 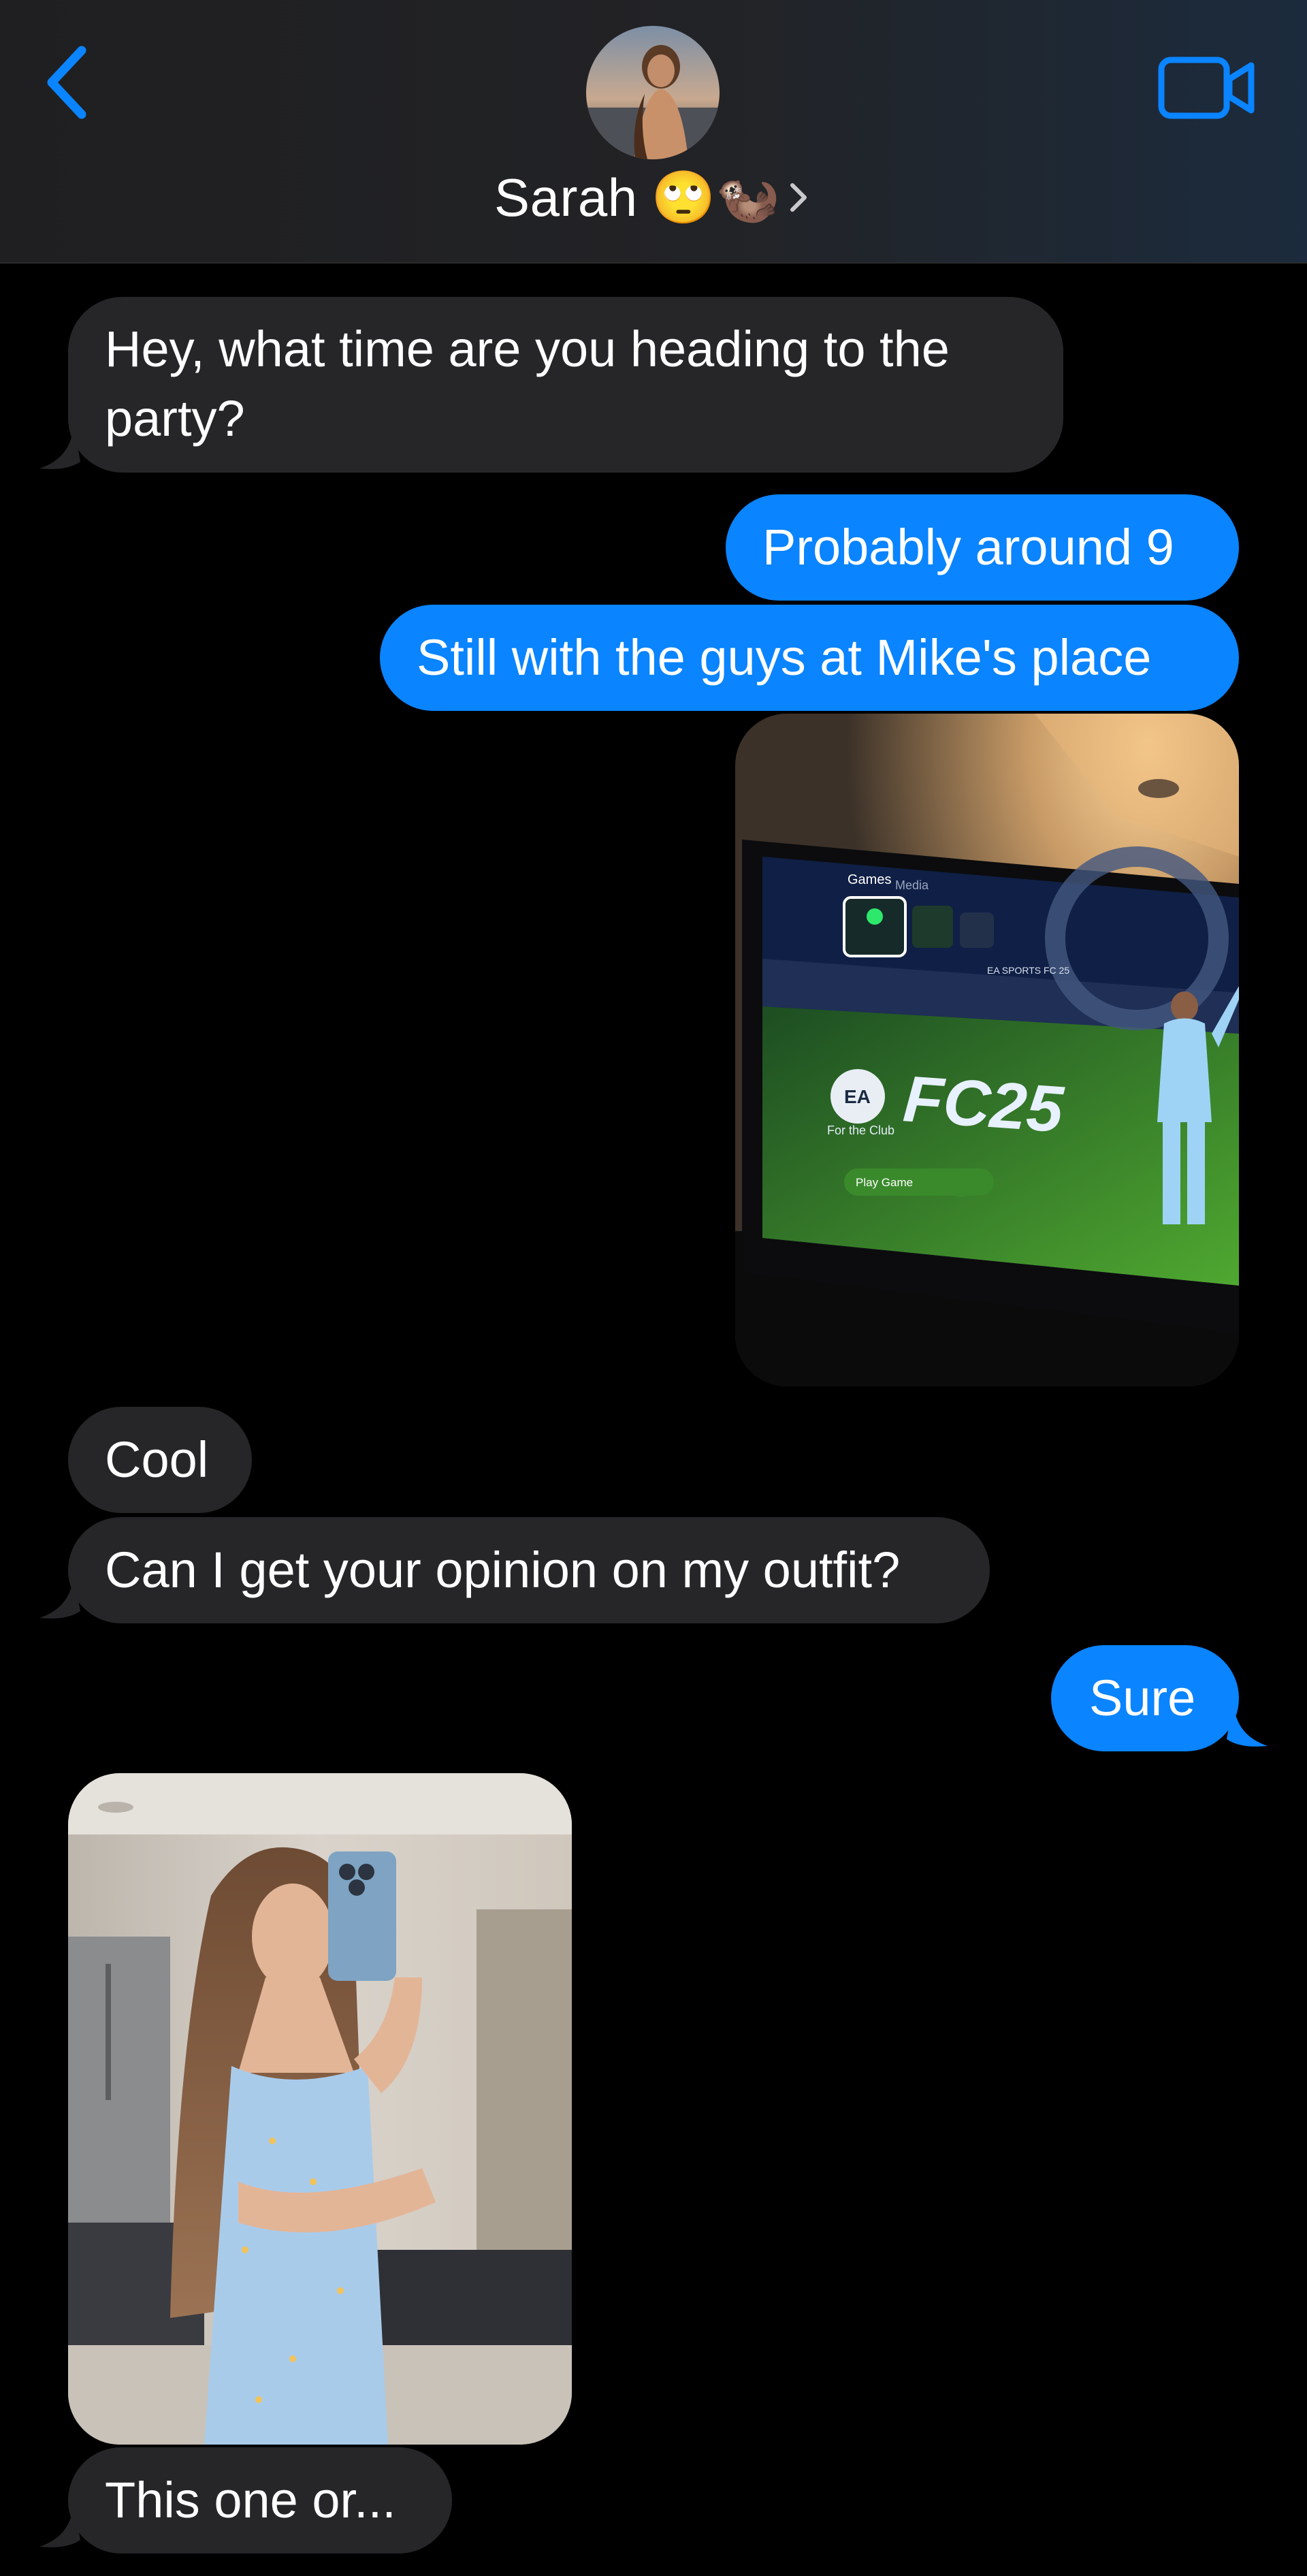 I want to click on outgoing-message: Probably around 9, so click(x=983, y=547).